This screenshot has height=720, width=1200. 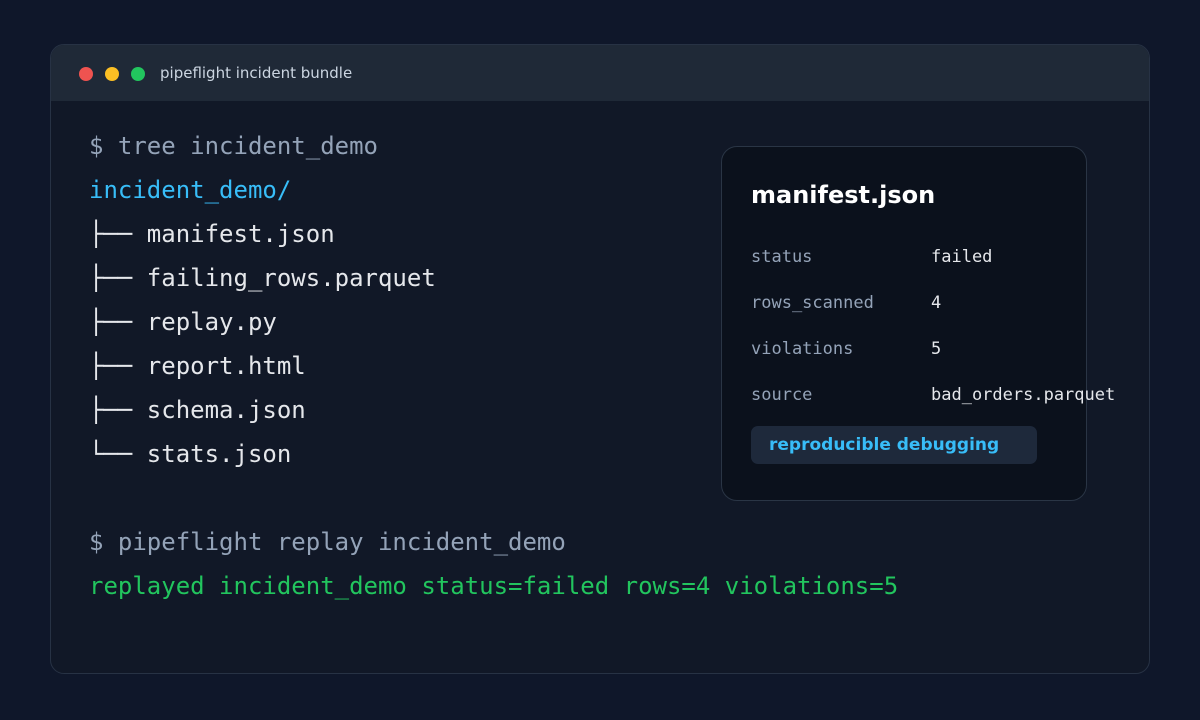 What do you see at coordinates (226, 410) in the screenshot?
I see `tree-file-name: schema.json` at bounding box center [226, 410].